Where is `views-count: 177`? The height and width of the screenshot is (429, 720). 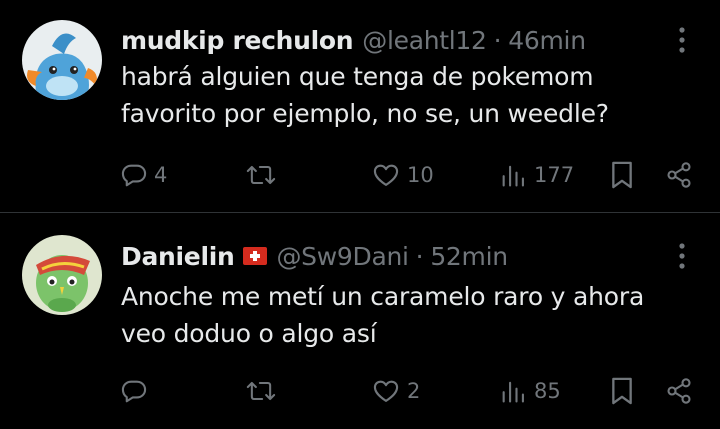 views-count: 177 is located at coordinates (554, 175).